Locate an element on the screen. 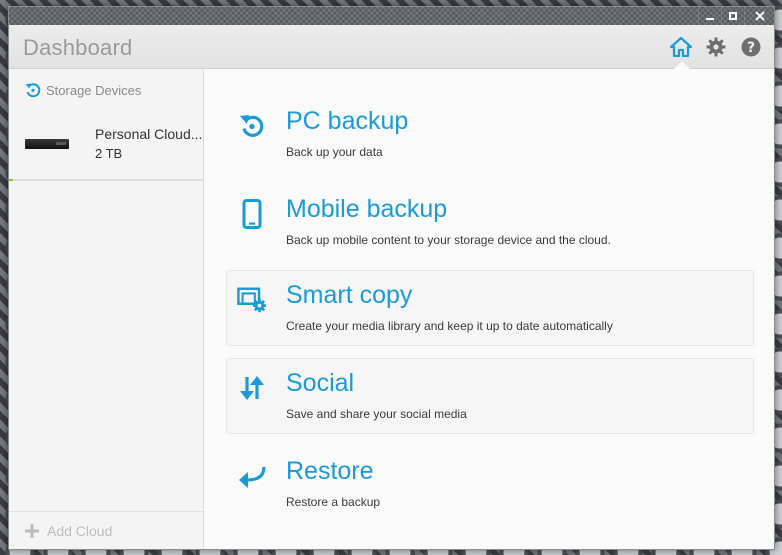 The image size is (782, 555). action-description: Save and share your social media is located at coordinates (376, 414).